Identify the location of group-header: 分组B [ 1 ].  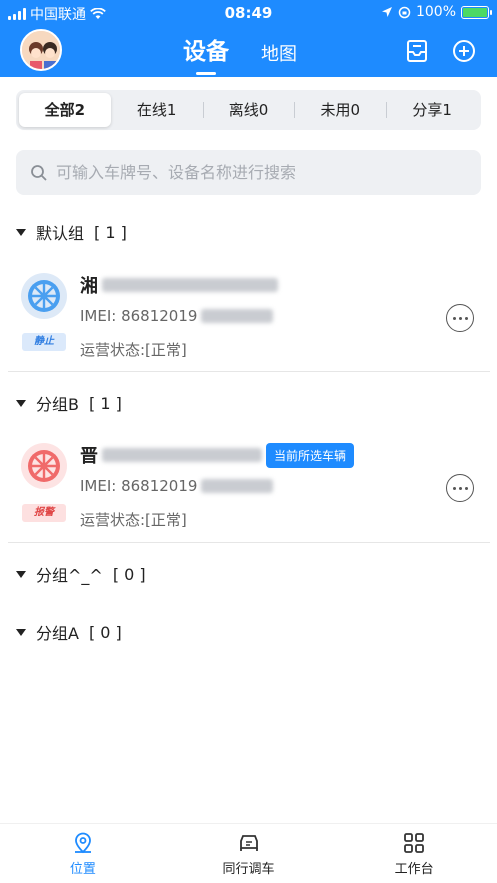
(69, 403).